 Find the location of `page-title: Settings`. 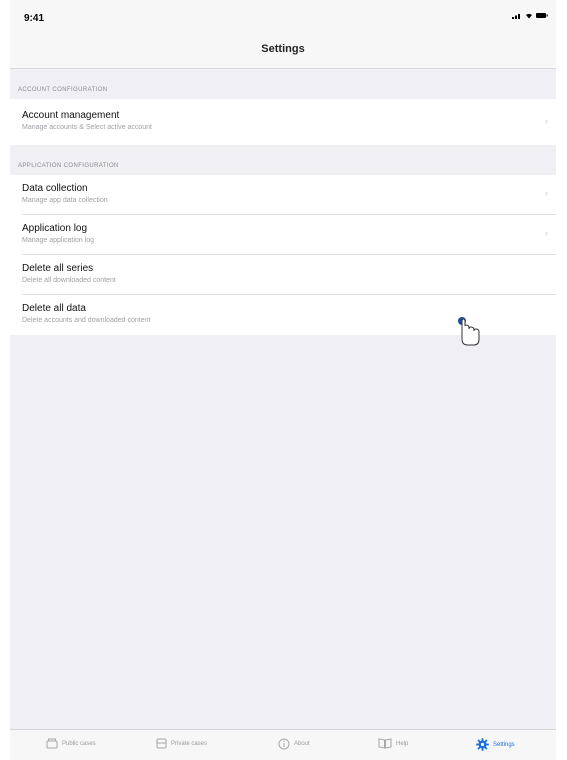

page-title: Settings is located at coordinates (283, 49).